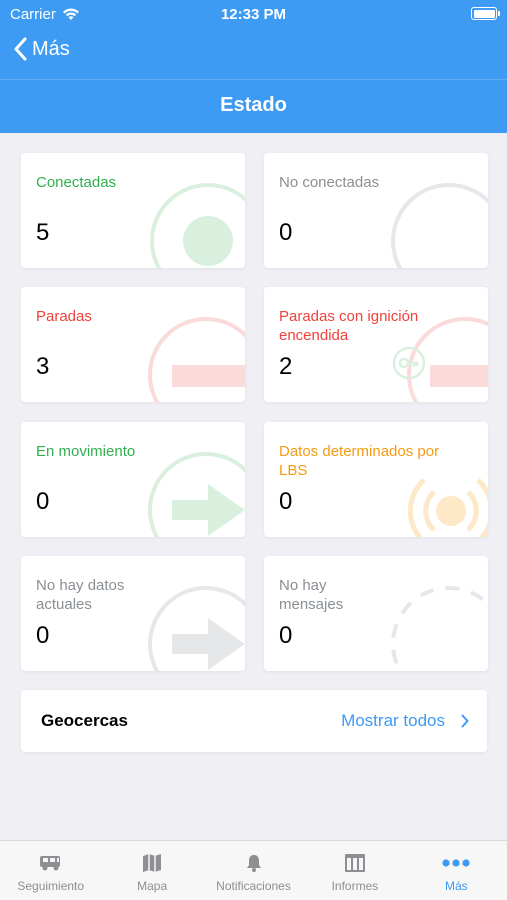 The height and width of the screenshot is (900, 507). Describe the element at coordinates (465, 721) in the screenshot. I see `chevron-right-icon` at that location.